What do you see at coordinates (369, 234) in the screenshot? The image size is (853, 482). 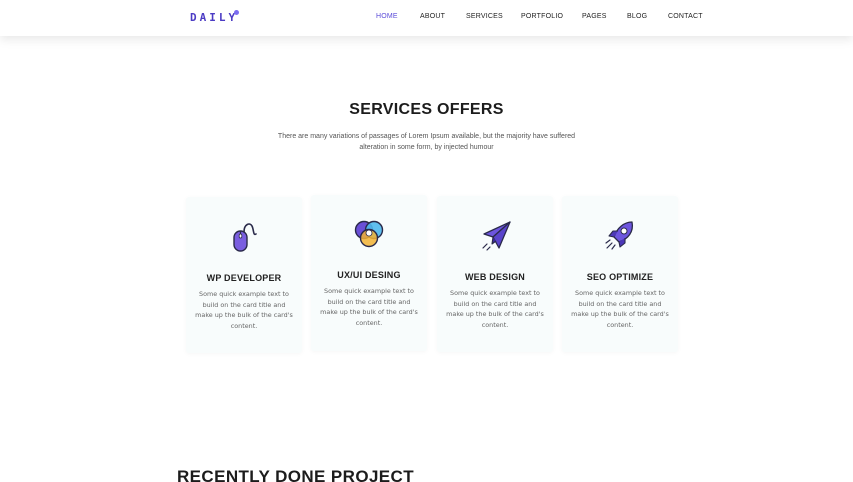 I see `color-circles-icon` at bounding box center [369, 234].